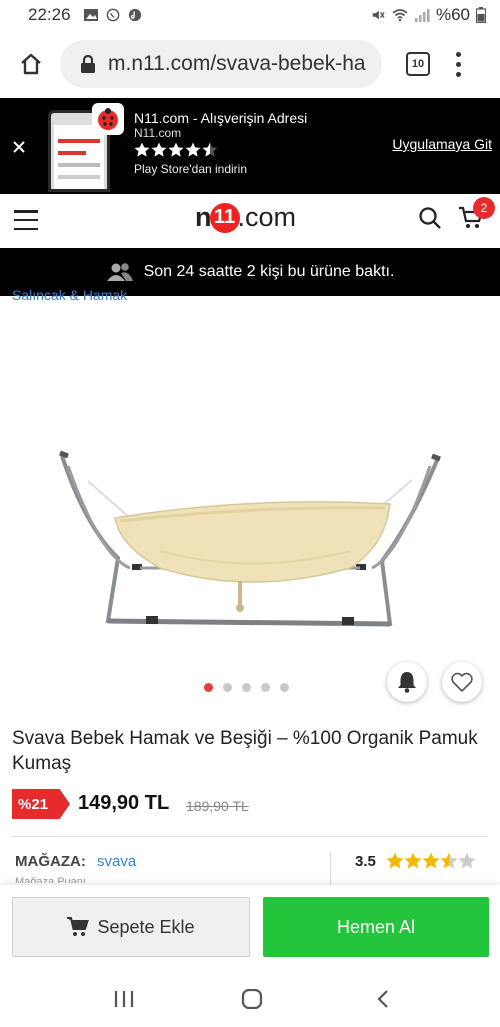  I want to click on bell-icon, so click(407, 682).